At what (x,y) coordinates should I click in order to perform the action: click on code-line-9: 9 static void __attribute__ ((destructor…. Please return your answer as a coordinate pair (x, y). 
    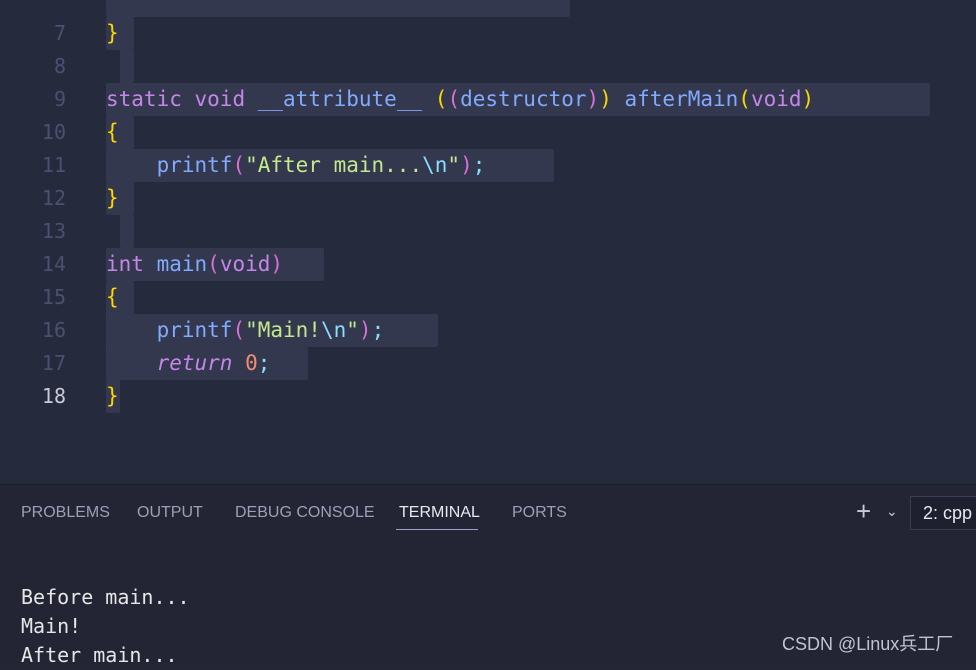
    Looking at the image, I should click on (488, 99).